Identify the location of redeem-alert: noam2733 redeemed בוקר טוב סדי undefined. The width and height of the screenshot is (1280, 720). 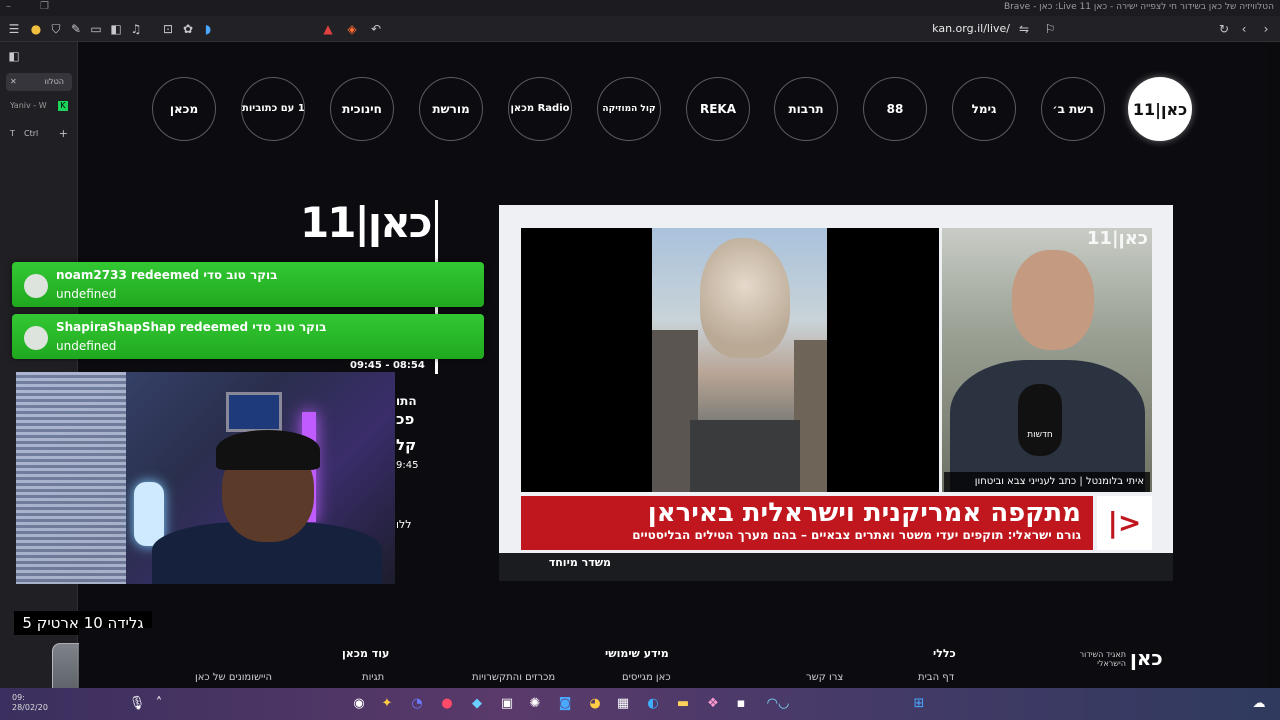
(248, 284).